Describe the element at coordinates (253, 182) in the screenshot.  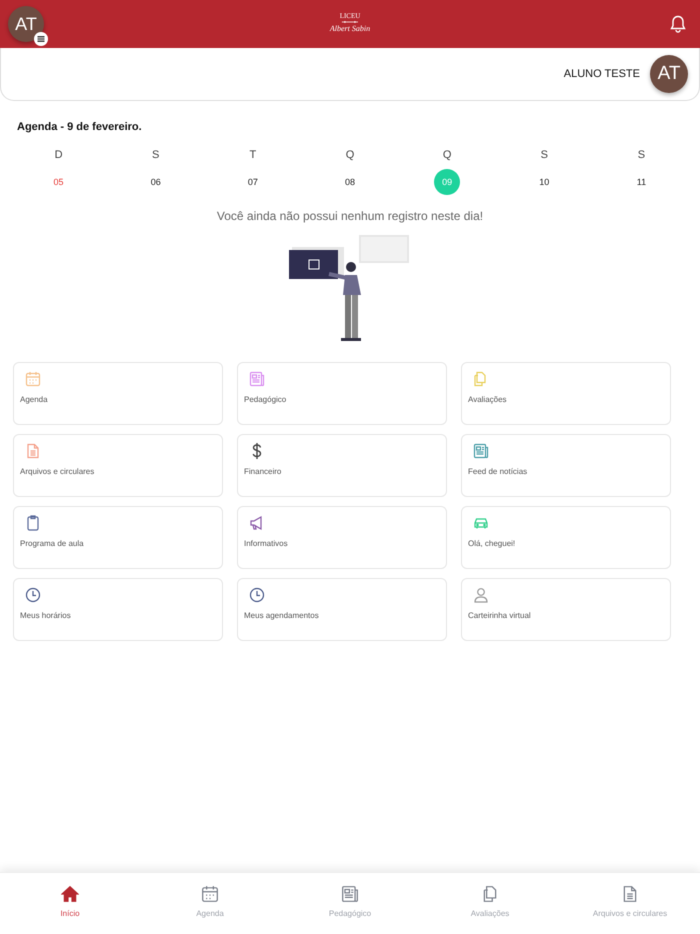
I see `day-button: 07` at that location.